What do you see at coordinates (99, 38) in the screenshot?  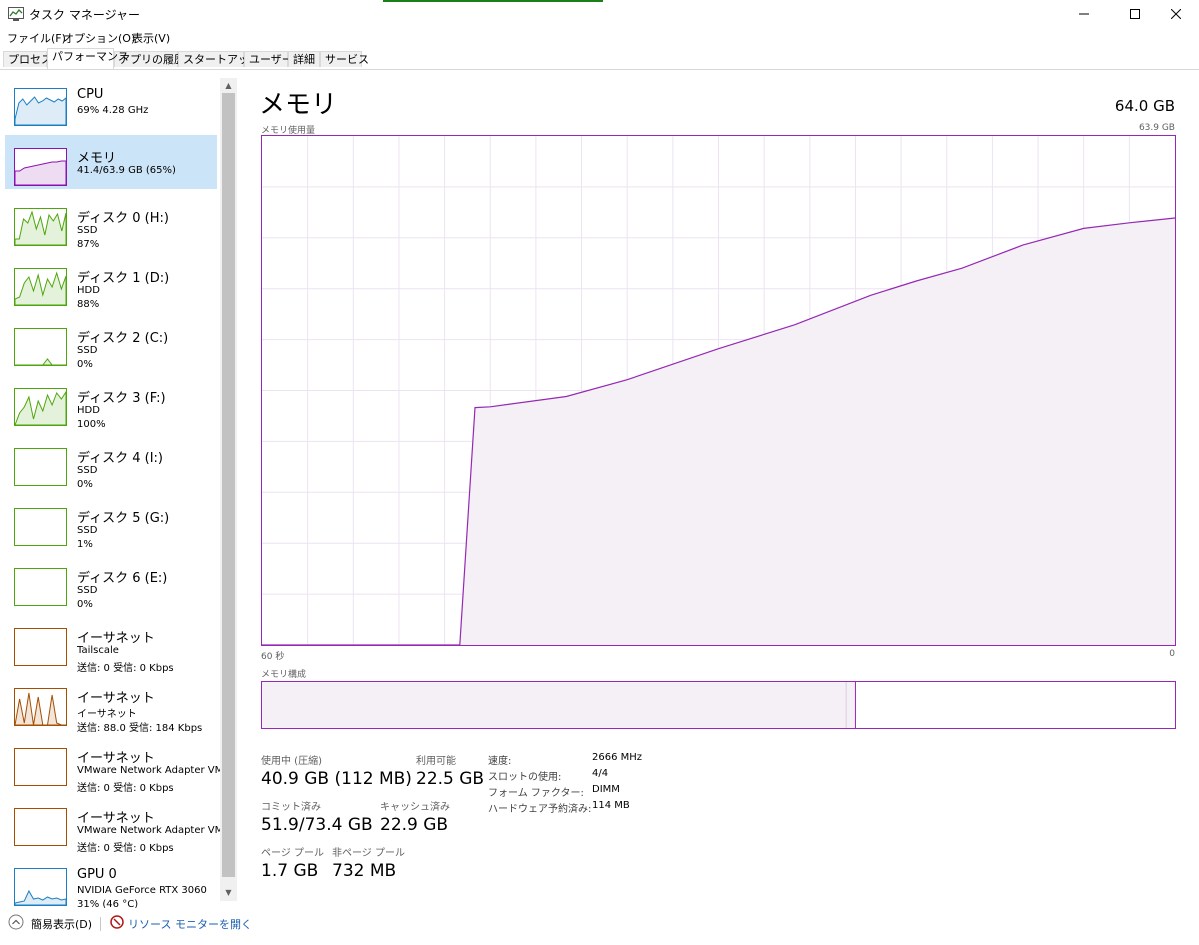 I see `menu-options: オプション(O)` at bounding box center [99, 38].